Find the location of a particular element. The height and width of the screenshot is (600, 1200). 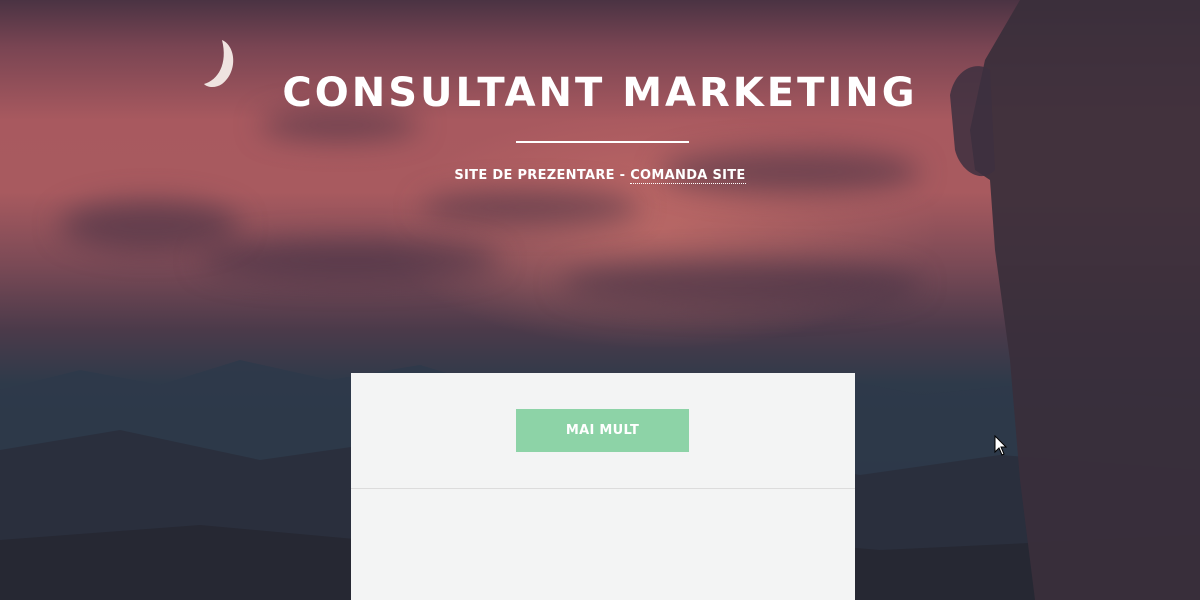

panel-divider is located at coordinates (603, 488).